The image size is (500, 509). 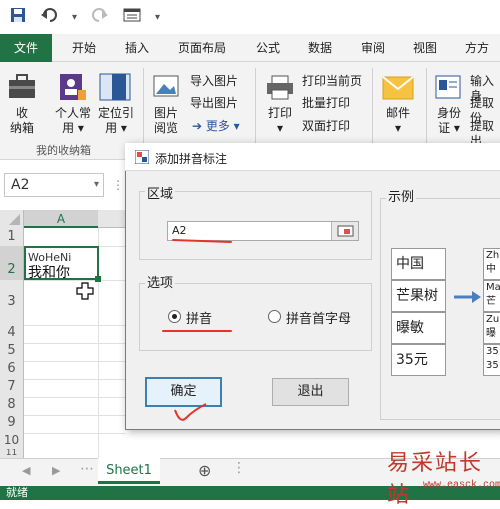 I want to click on radio-pinyin-initial-label: 拼音首字母, so click(x=319, y=319).